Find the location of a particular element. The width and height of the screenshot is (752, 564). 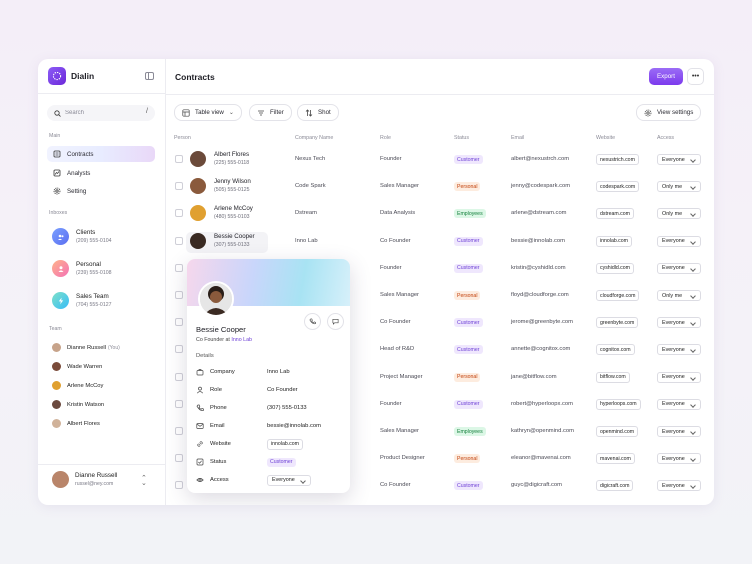

email-cell: guyc@digicraft.com is located at coordinates (536, 485).